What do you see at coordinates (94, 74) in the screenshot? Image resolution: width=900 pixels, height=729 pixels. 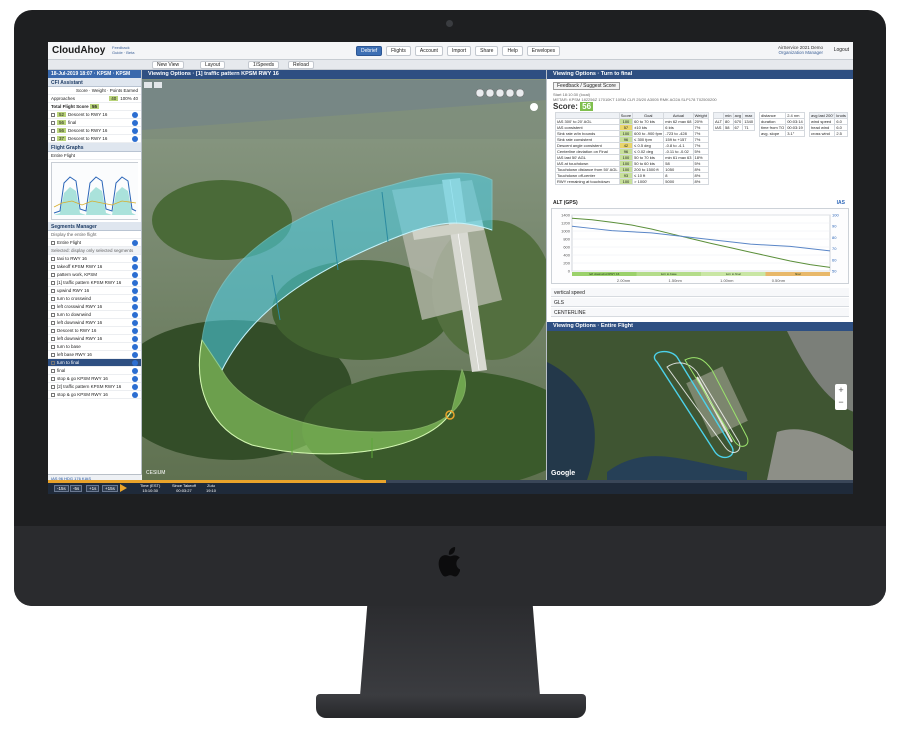 I see `flight-header: 18-Jul-2019 18:07 · KPSM · KPSM` at bounding box center [94, 74].